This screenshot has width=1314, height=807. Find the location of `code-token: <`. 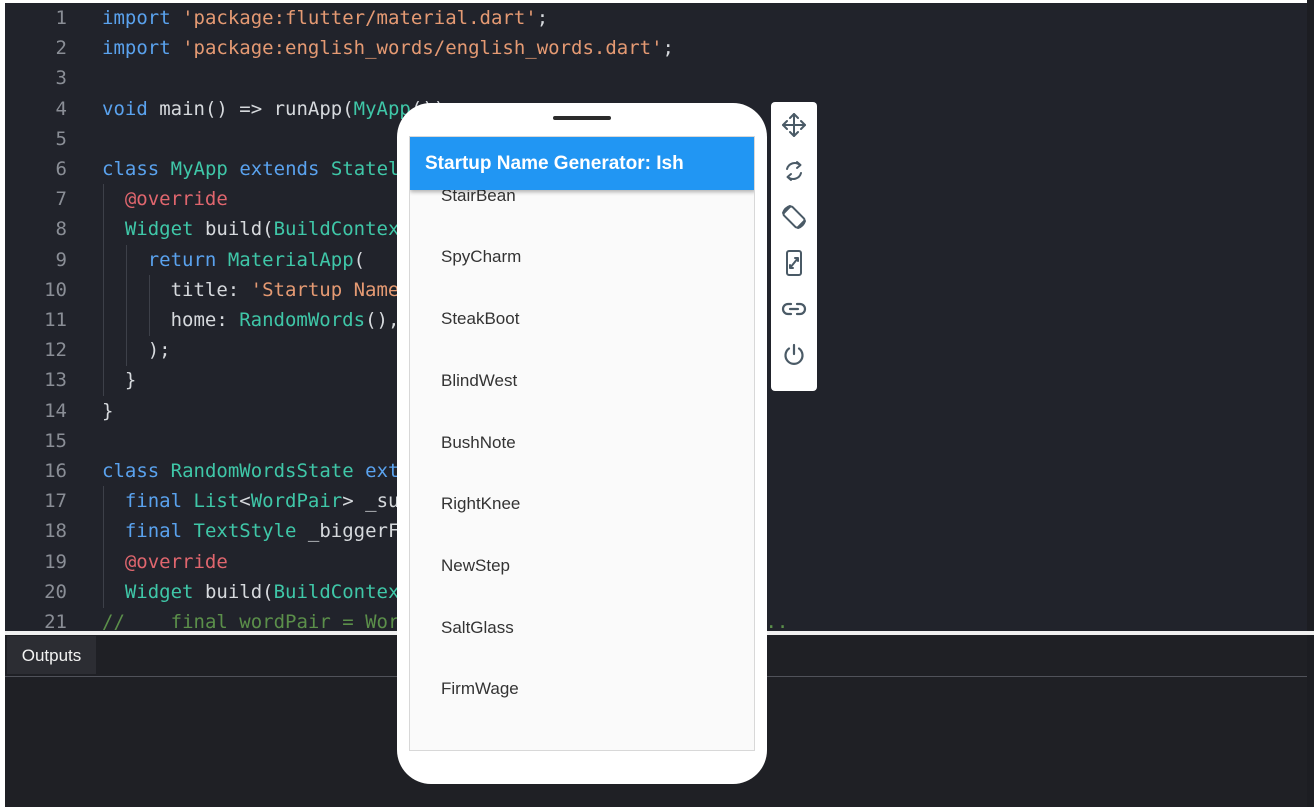

code-token: < is located at coordinates (245, 501).